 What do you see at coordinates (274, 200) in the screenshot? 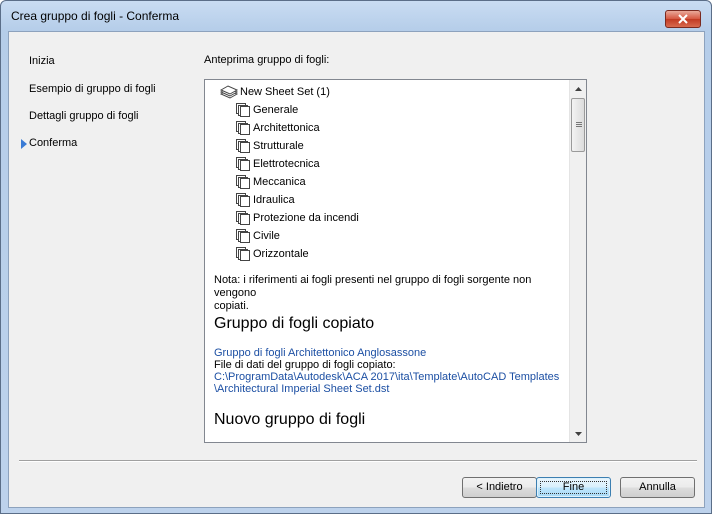
I see `tree-subset-label: Idraulica` at bounding box center [274, 200].